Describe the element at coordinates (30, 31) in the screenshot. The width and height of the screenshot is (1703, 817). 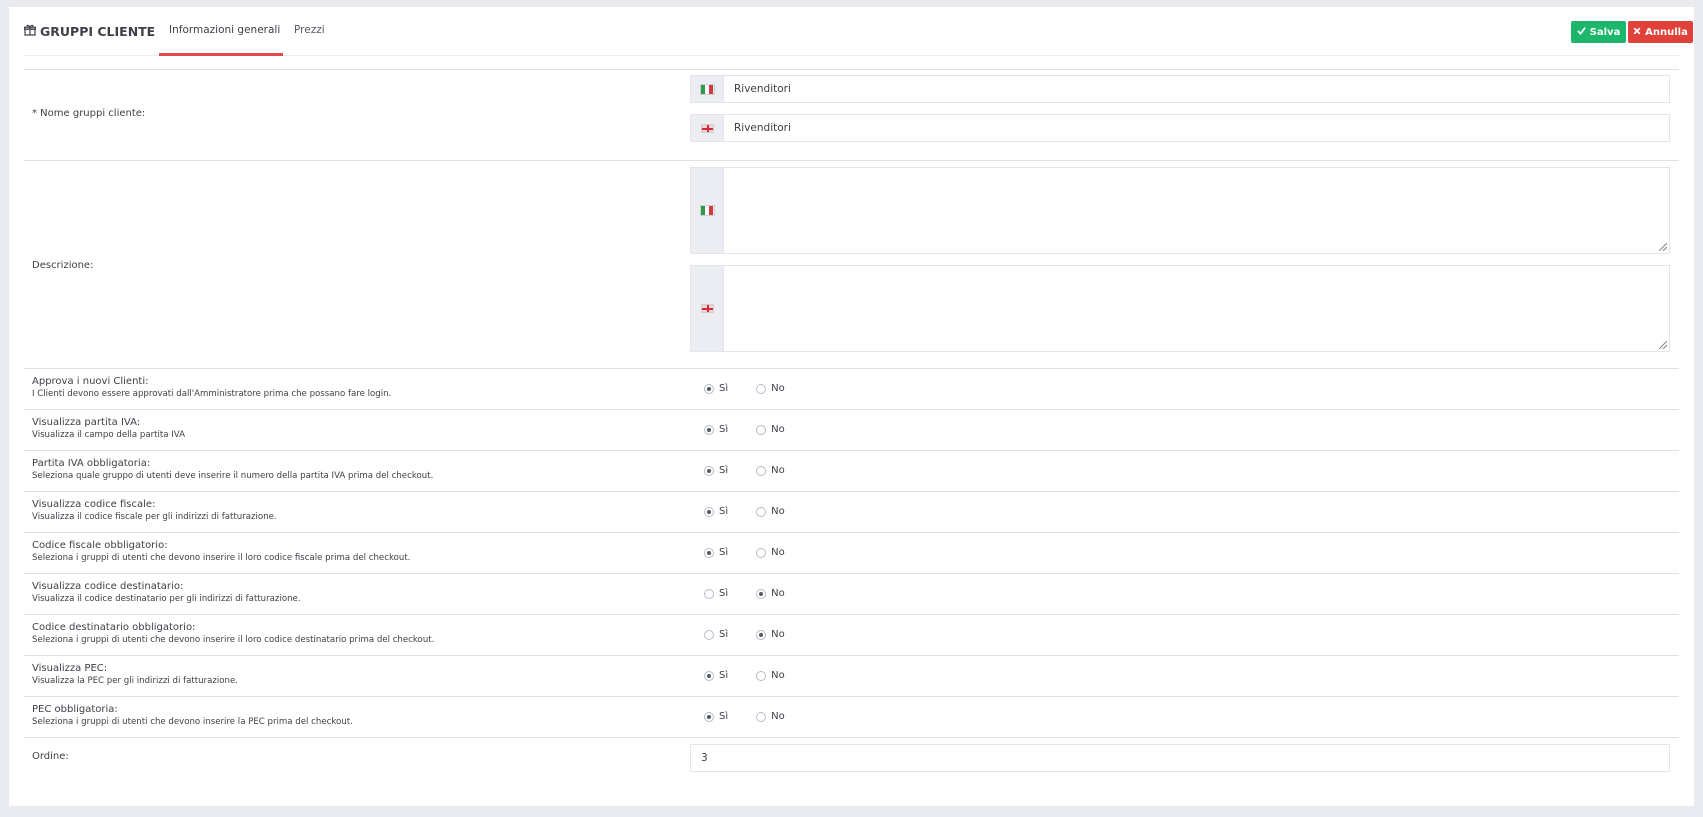
I see `gift-icon` at that location.